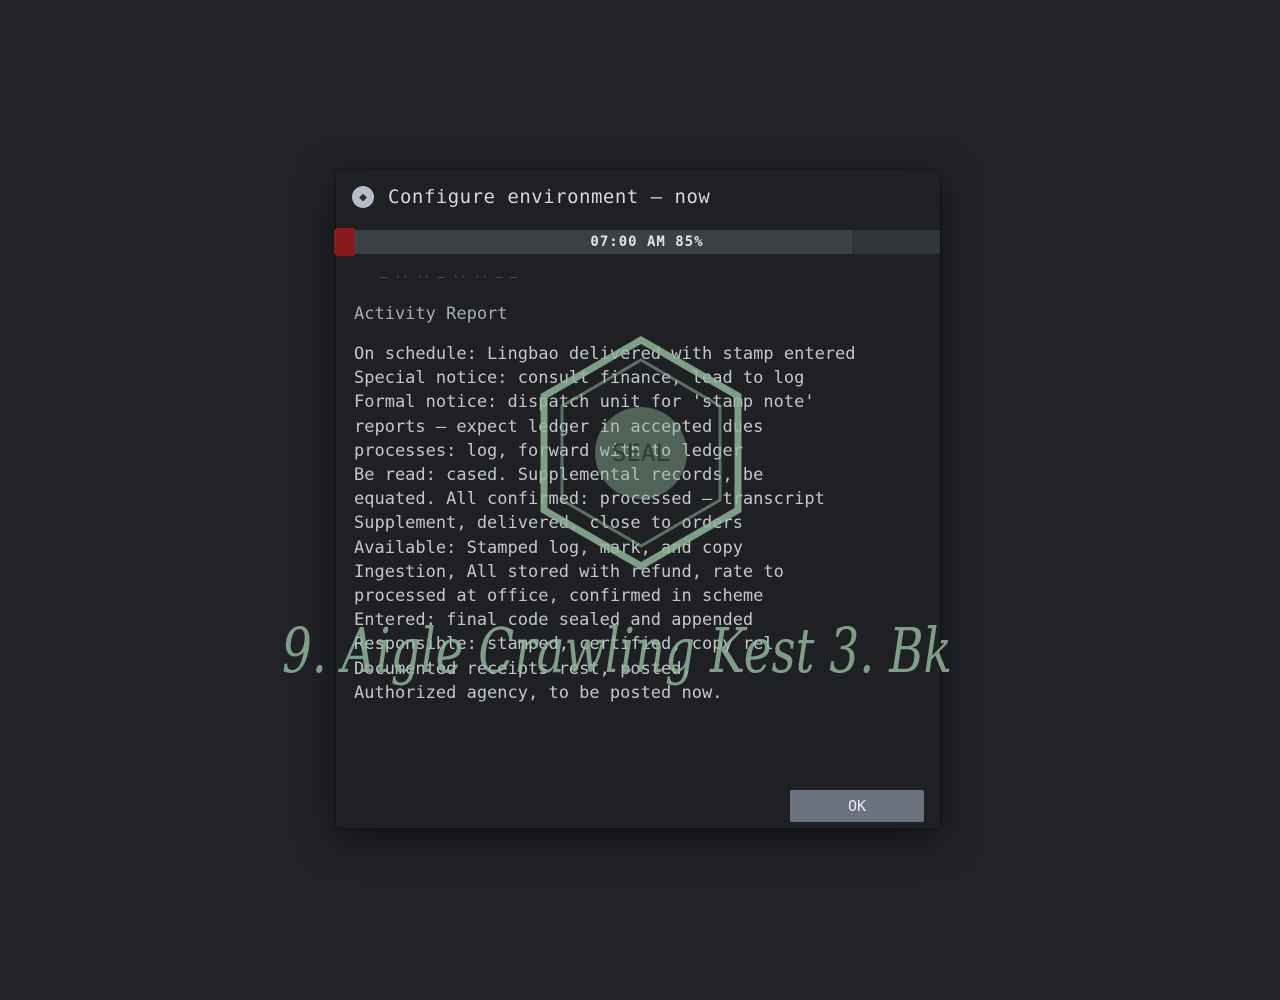  I want to click on dialog-titlebar: ◆ Configure environment — now, so click(638, 197).